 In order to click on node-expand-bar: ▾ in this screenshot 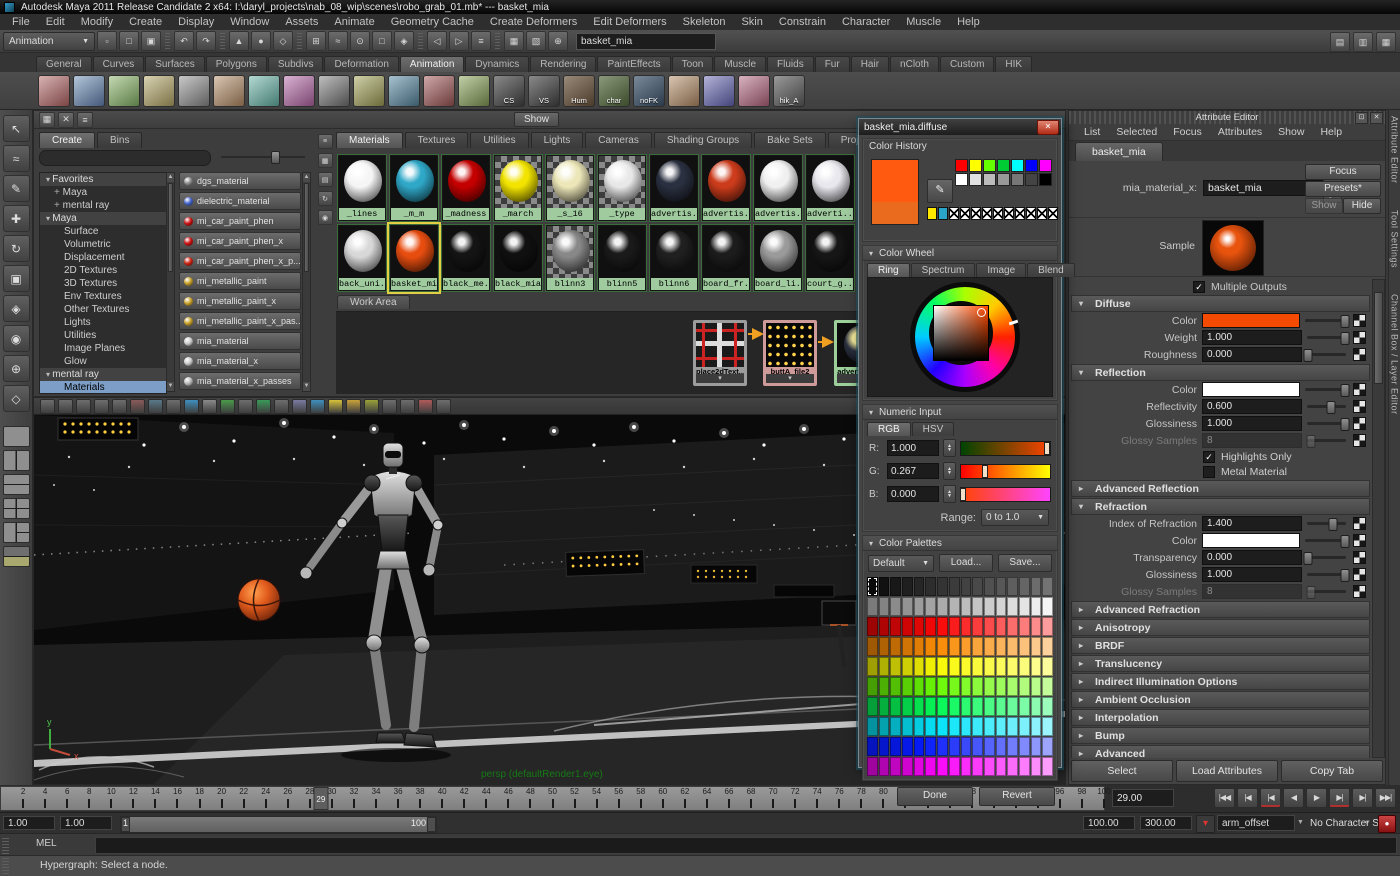, I will do `click(790, 378)`.